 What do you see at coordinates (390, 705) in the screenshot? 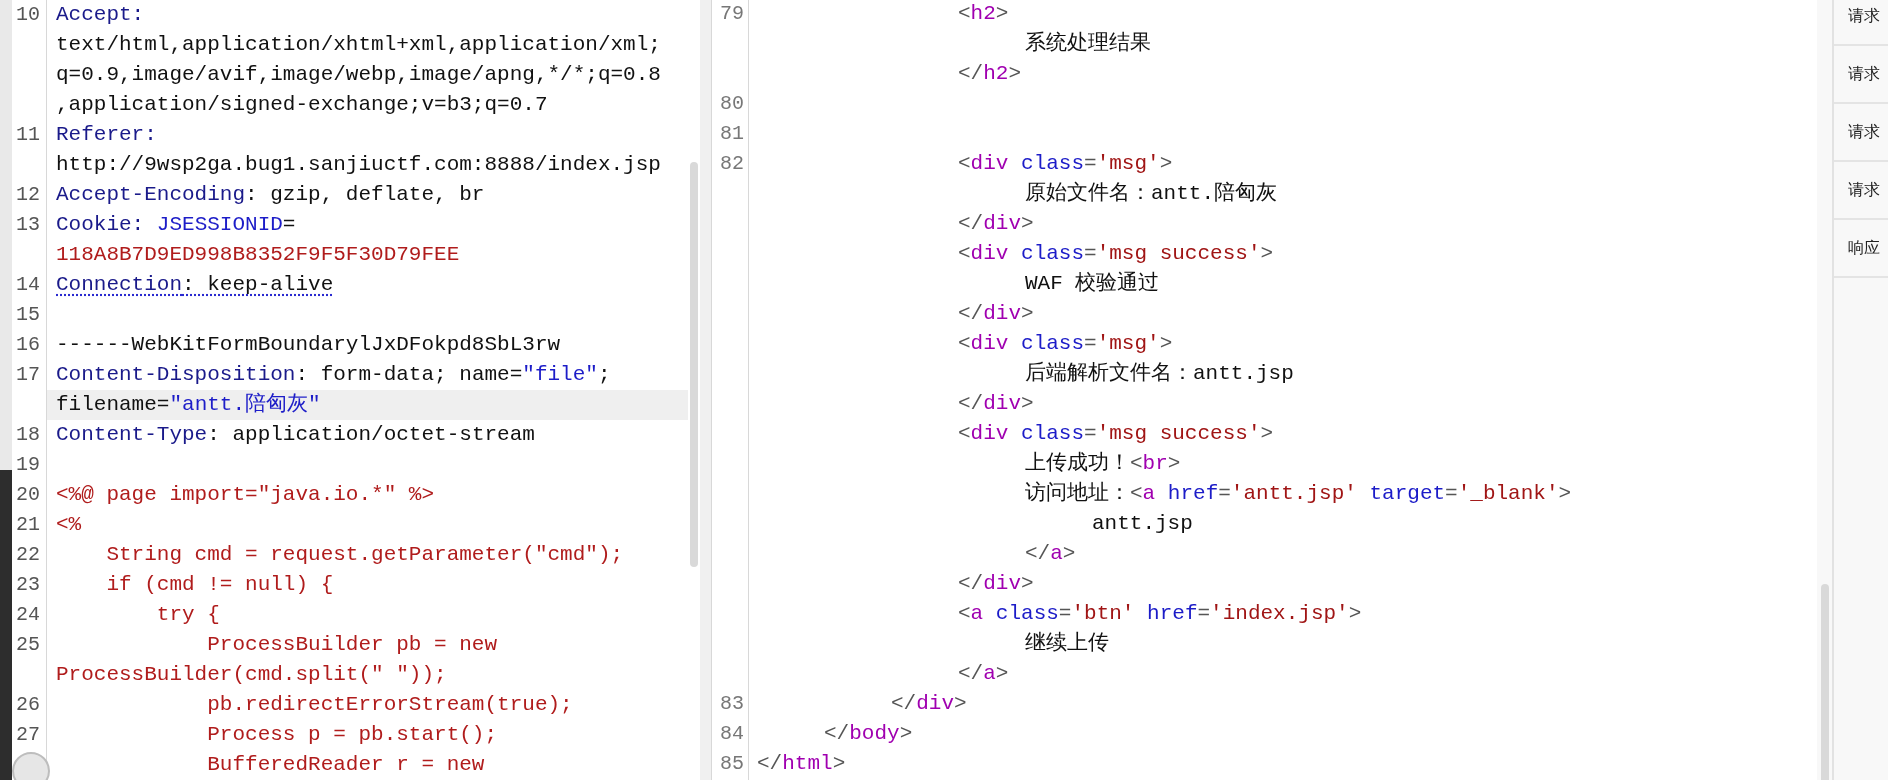
I see `code-line: pb.redirectErrorStream(true);` at bounding box center [390, 705].